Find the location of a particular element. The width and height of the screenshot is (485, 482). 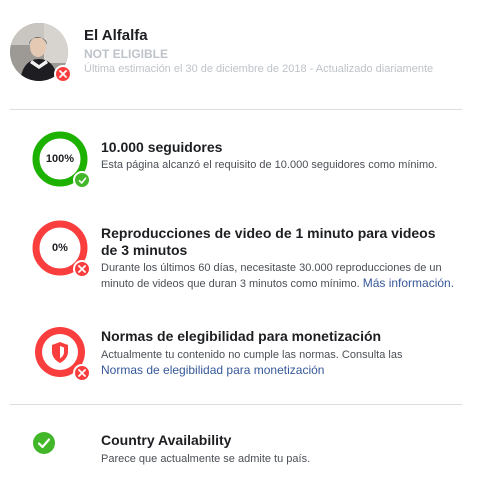

progress-ring: 100% is located at coordinates (61, 160).